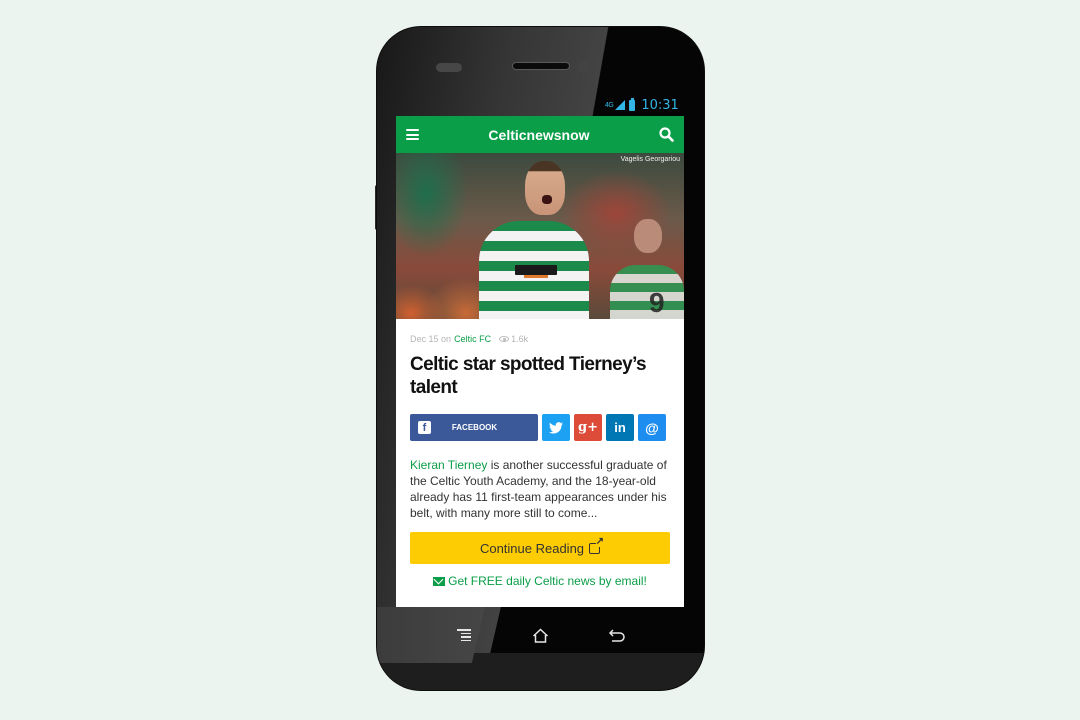 The width and height of the screenshot is (1080, 720). I want to click on newsletter-signup-link: Get FREE daily Celtic news by email!, so click(540, 581).